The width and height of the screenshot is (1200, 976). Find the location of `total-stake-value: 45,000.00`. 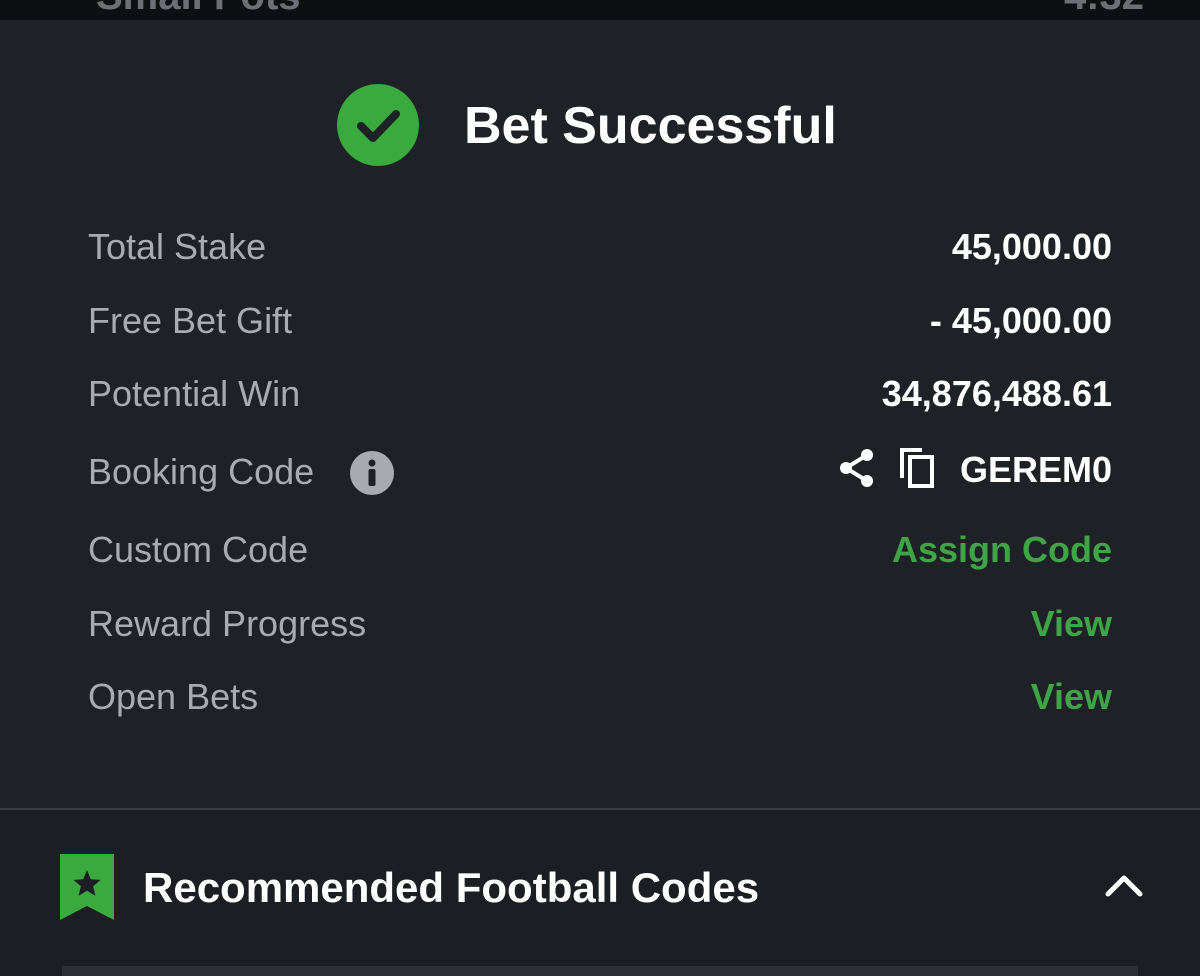

total-stake-value: 45,000.00 is located at coordinates (1031, 246).